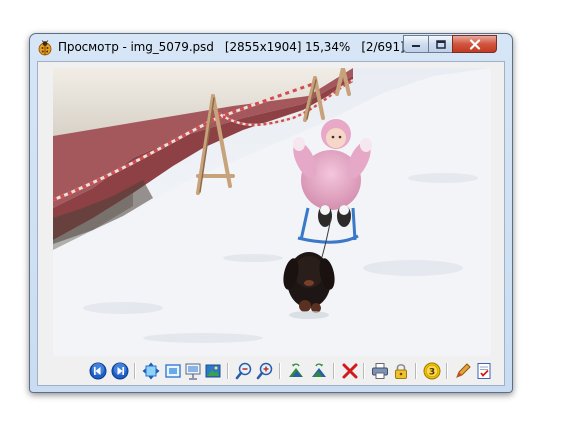 The width and height of the screenshot is (567, 448). Describe the element at coordinates (120, 371) in the screenshot. I see `next-image-icon` at that location.